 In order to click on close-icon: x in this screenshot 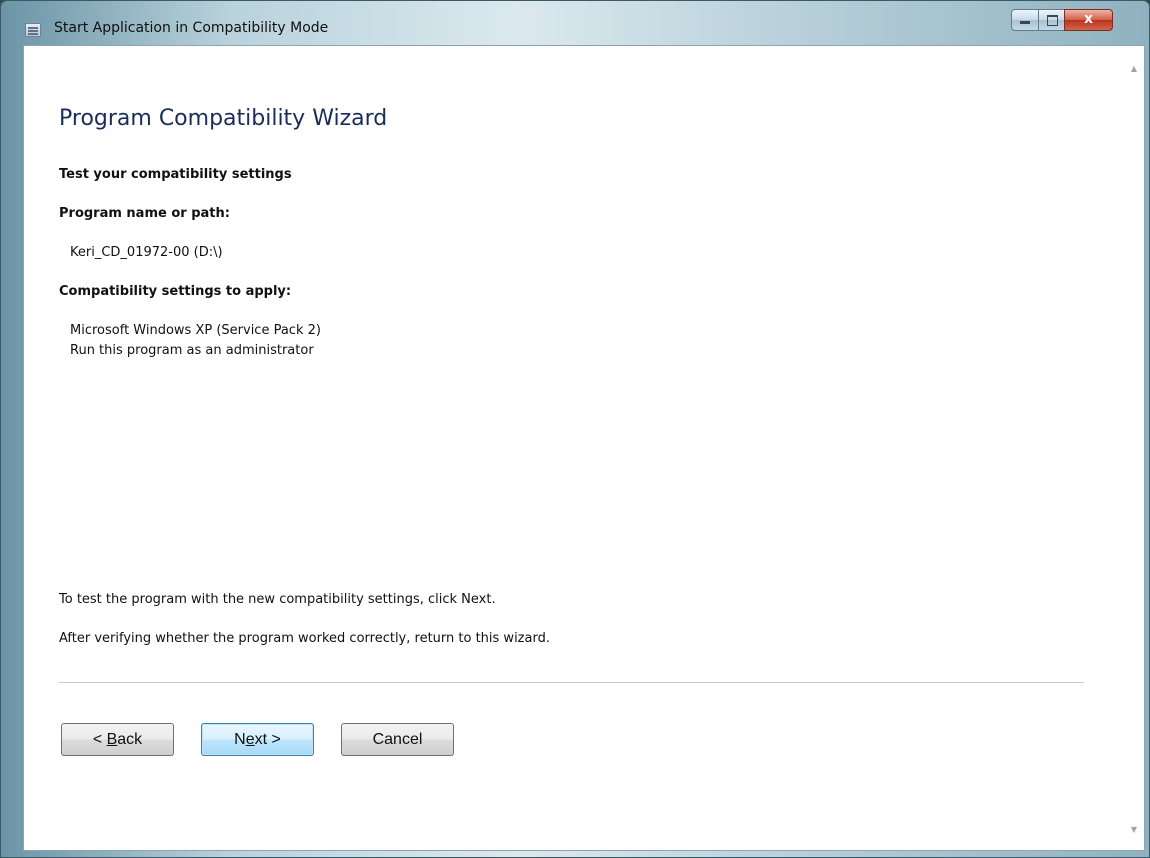, I will do `click(1088, 19)`.